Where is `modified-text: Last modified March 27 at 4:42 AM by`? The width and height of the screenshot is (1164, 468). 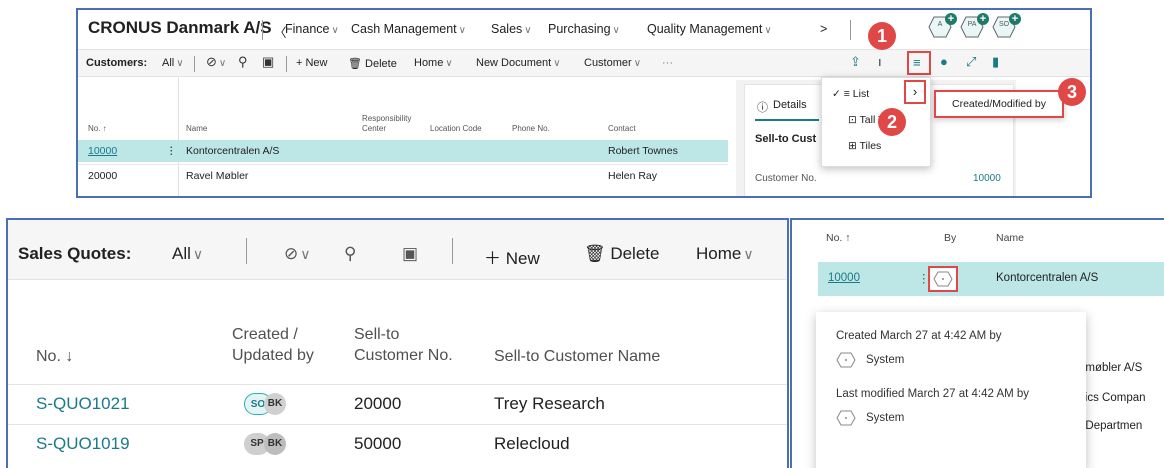 modified-text: Last modified March 27 at 4:42 AM by is located at coordinates (933, 394).